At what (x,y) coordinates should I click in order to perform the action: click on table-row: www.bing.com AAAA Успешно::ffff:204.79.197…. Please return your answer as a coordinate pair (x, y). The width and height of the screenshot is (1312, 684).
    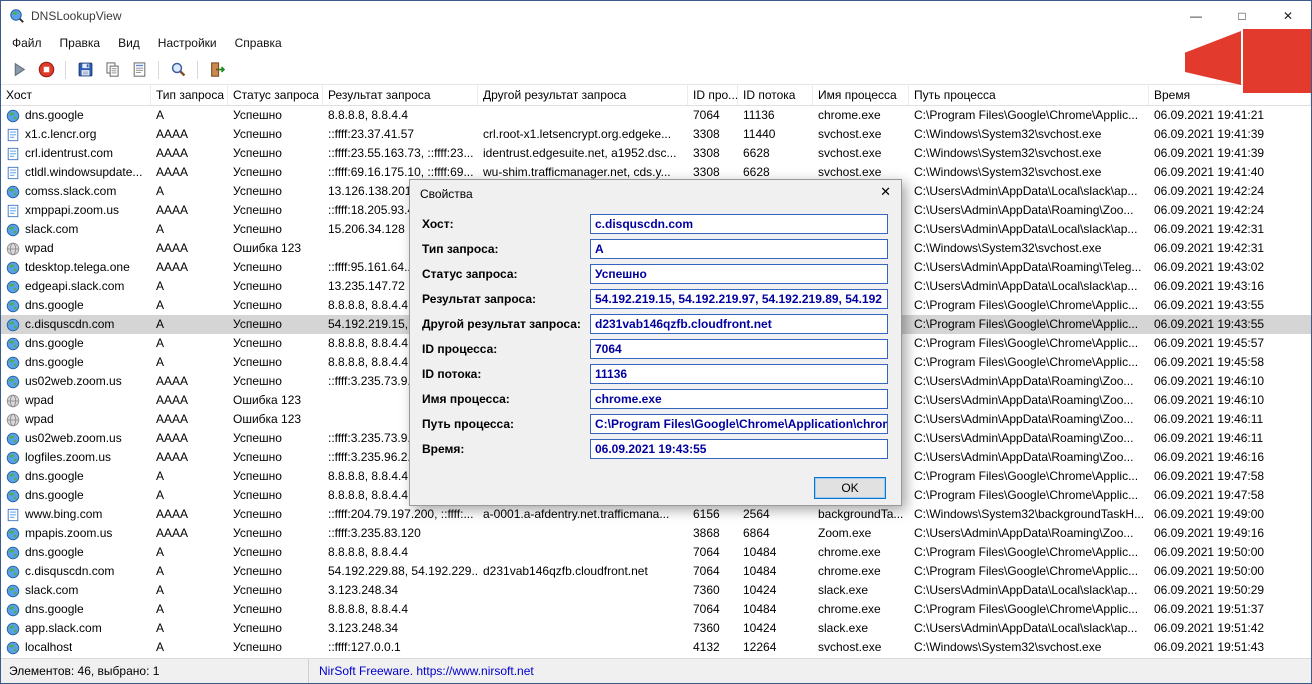
    Looking at the image, I should click on (656, 514).